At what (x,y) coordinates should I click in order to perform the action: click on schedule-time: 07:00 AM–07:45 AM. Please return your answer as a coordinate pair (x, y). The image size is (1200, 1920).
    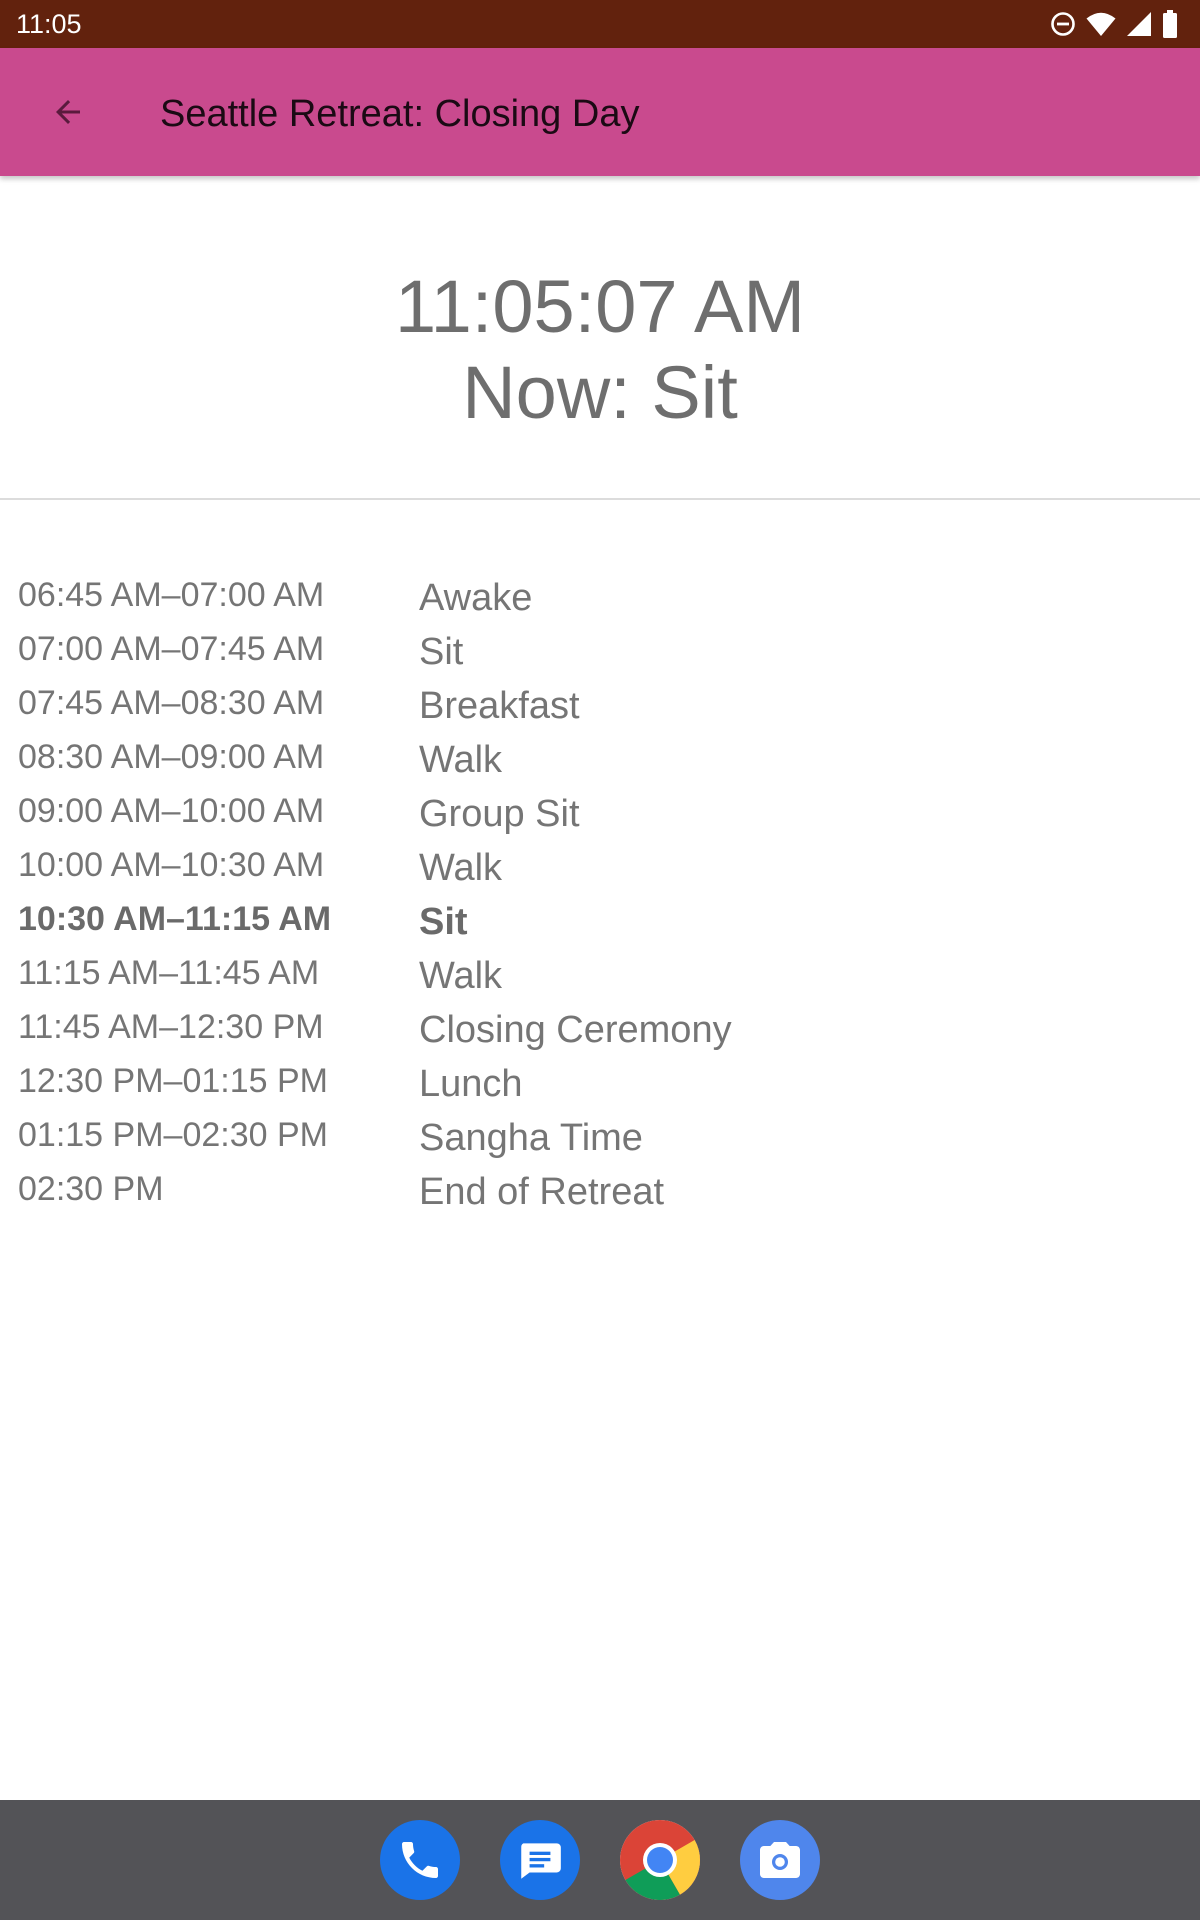
    Looking at the image, I should click on (171, 649).